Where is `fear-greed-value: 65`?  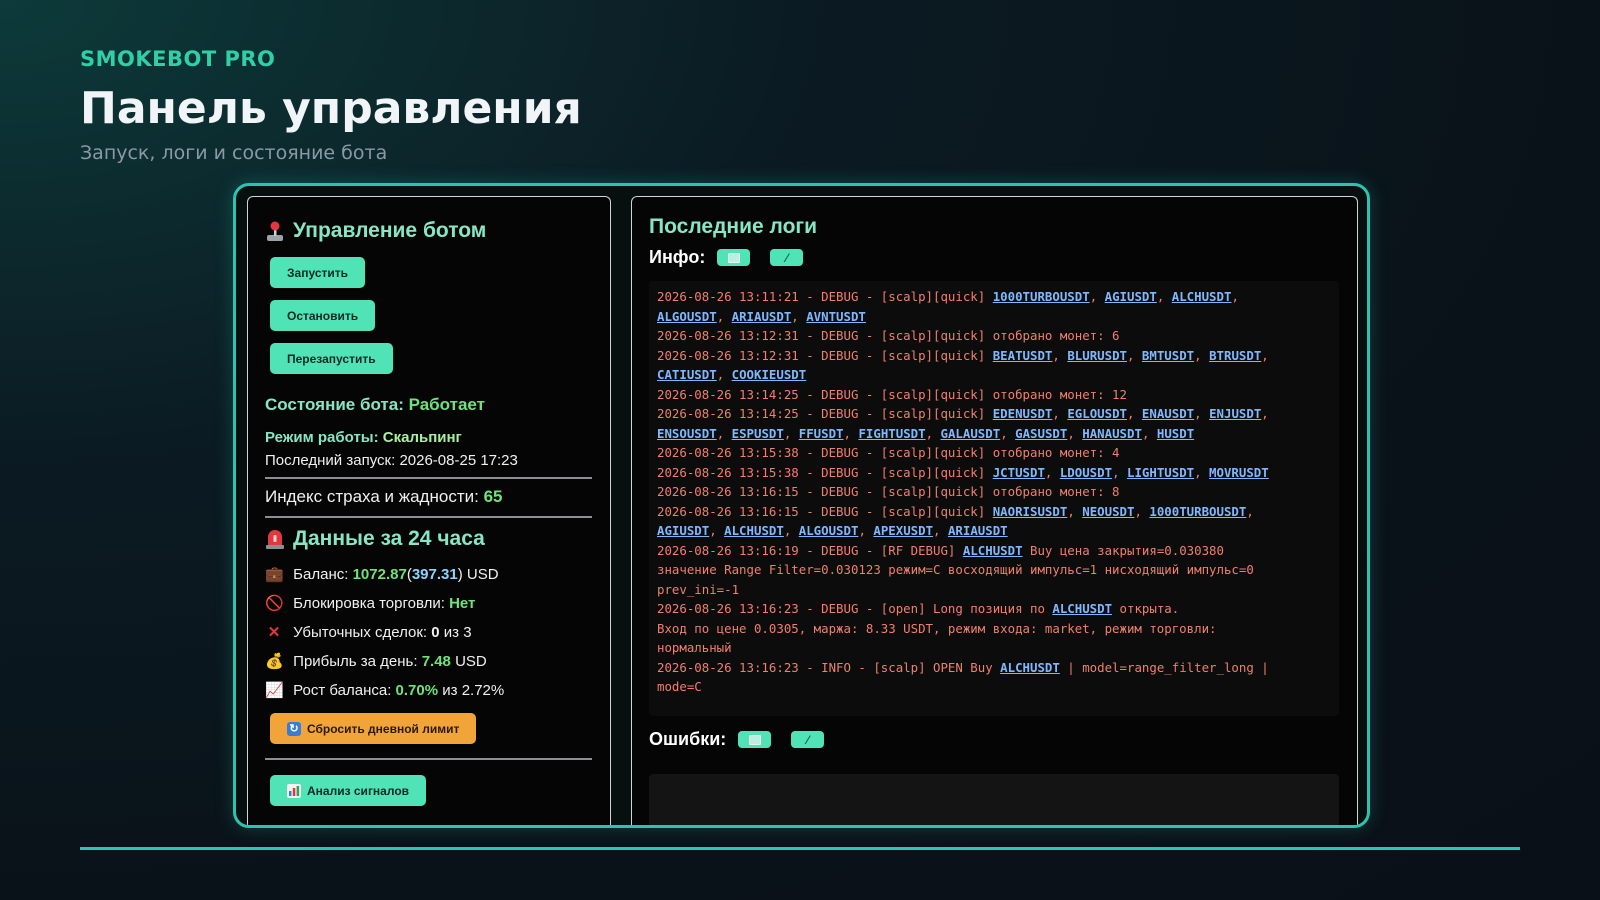 fear-greed-value: 65 is located at coordinates (493, 496).